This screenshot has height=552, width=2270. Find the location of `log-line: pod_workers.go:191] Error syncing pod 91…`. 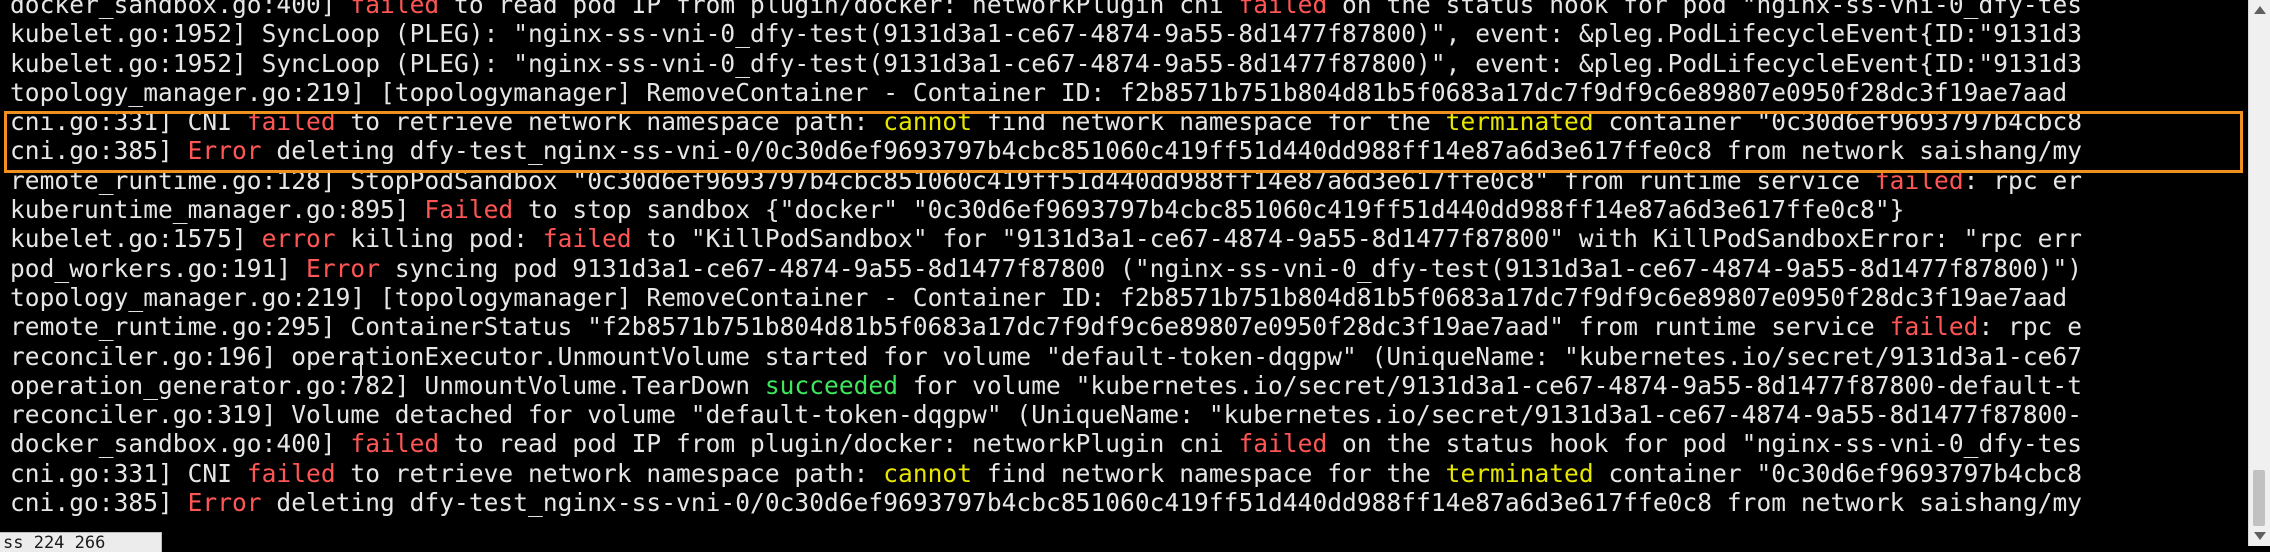

log-line: pod_workers.go:191] Error syncing pod 91… is located at coordinates (1046, 268).